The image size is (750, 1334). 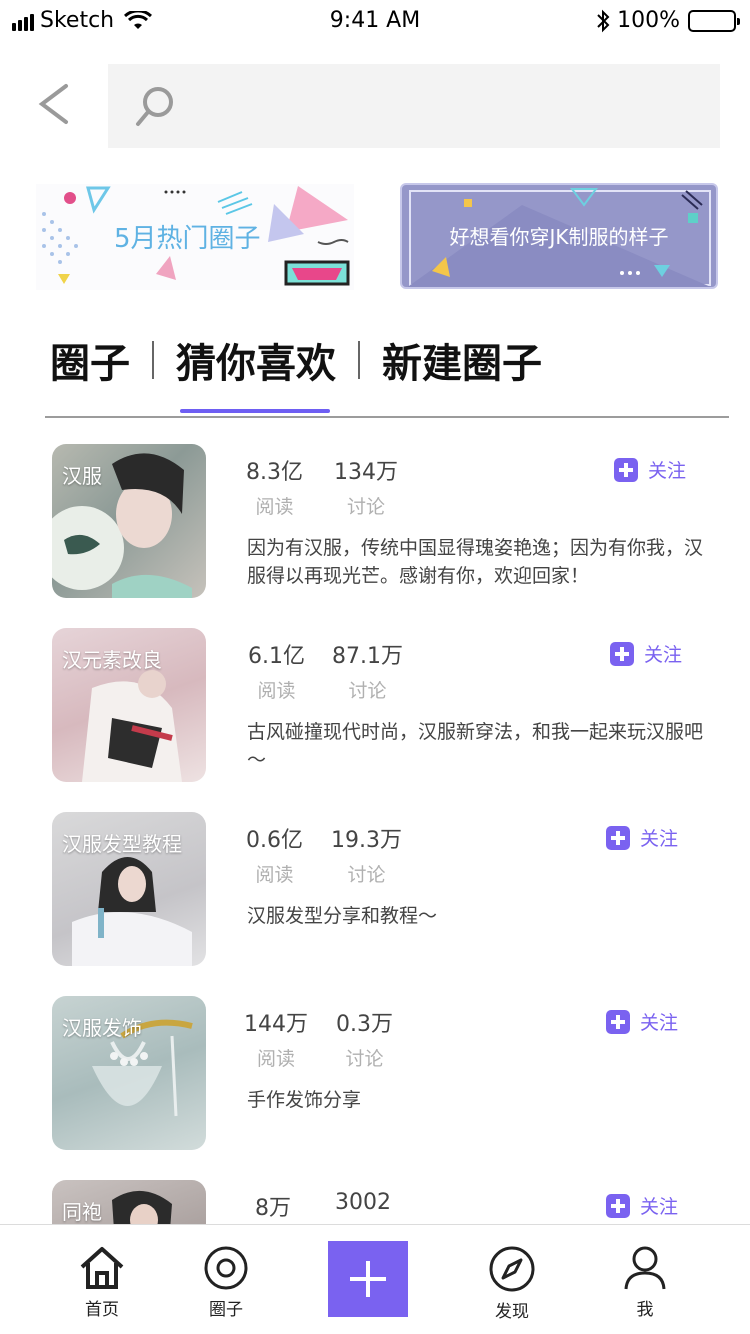 I want to click on bottom-nav: 首页 圈子 发现 我, so click(x=375, y=1279).